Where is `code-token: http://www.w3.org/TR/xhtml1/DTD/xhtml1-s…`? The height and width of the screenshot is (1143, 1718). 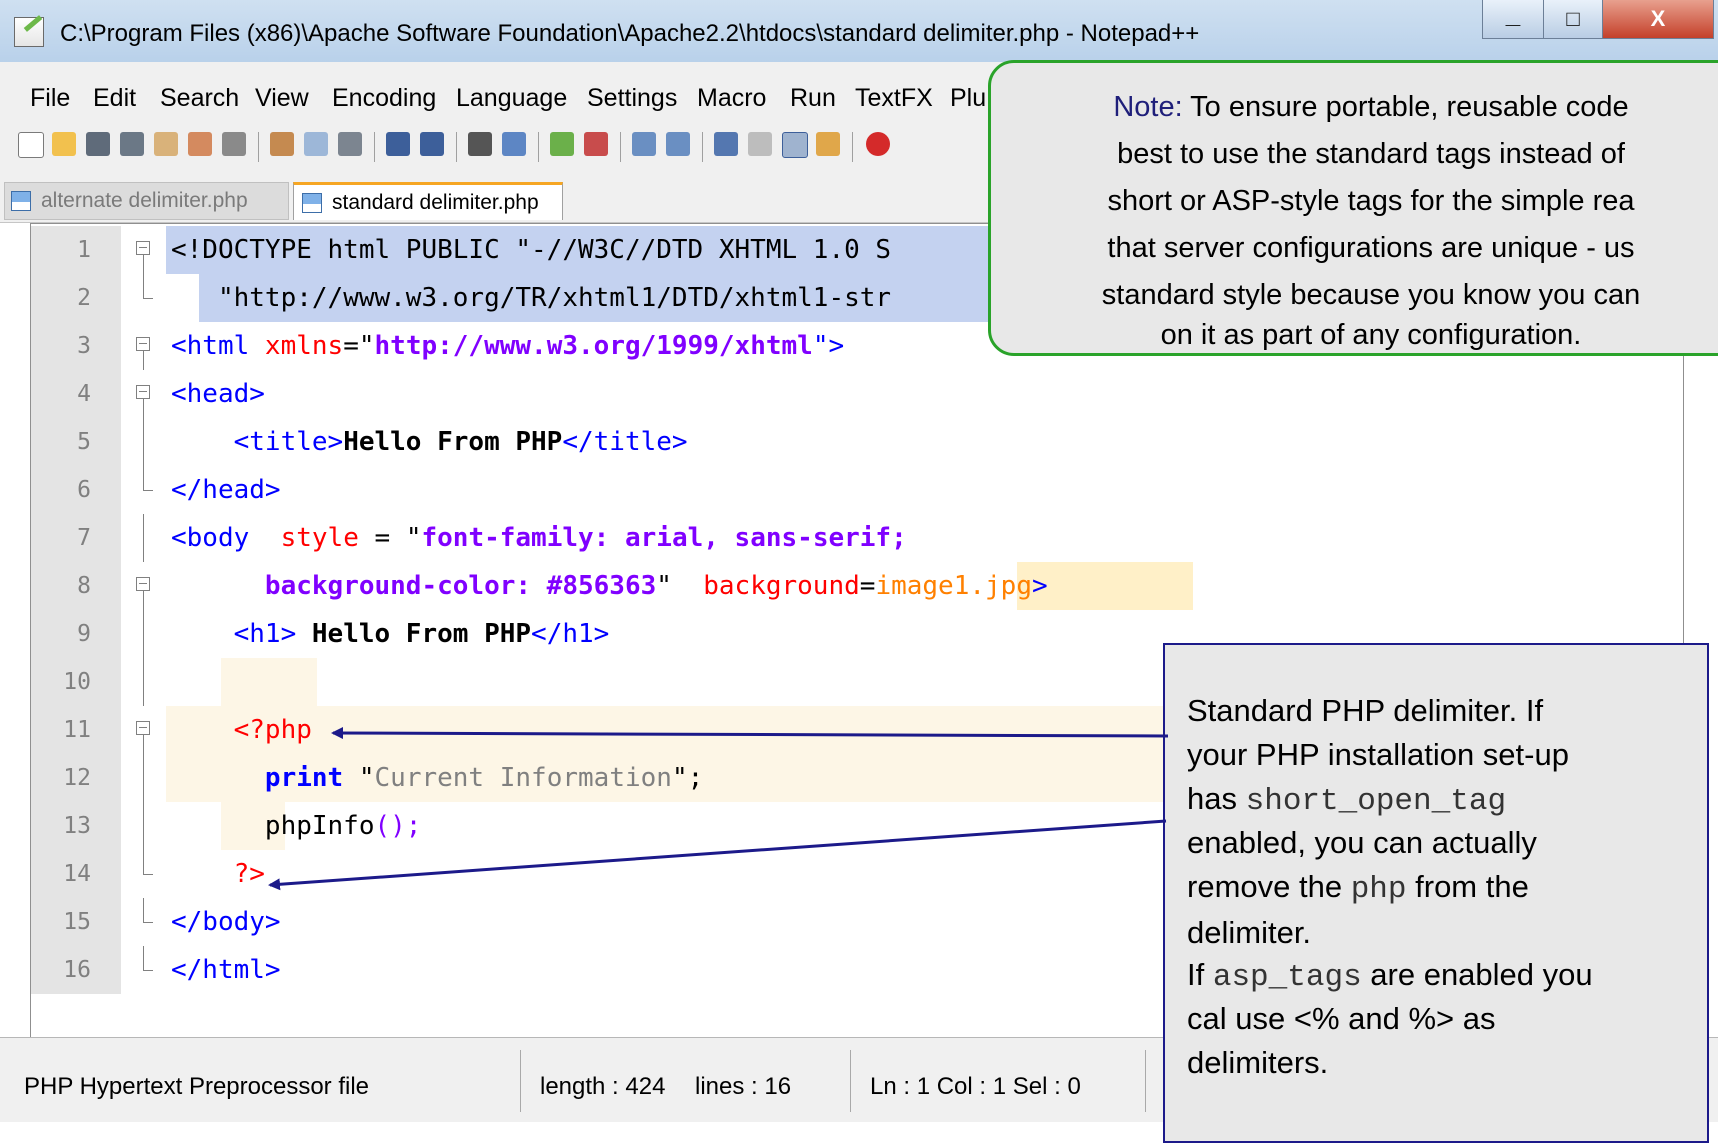
code-token: http://www.w3.org/TR/xhtml1/DTD/xhtml1-s… is located at coordinates (562, 298).